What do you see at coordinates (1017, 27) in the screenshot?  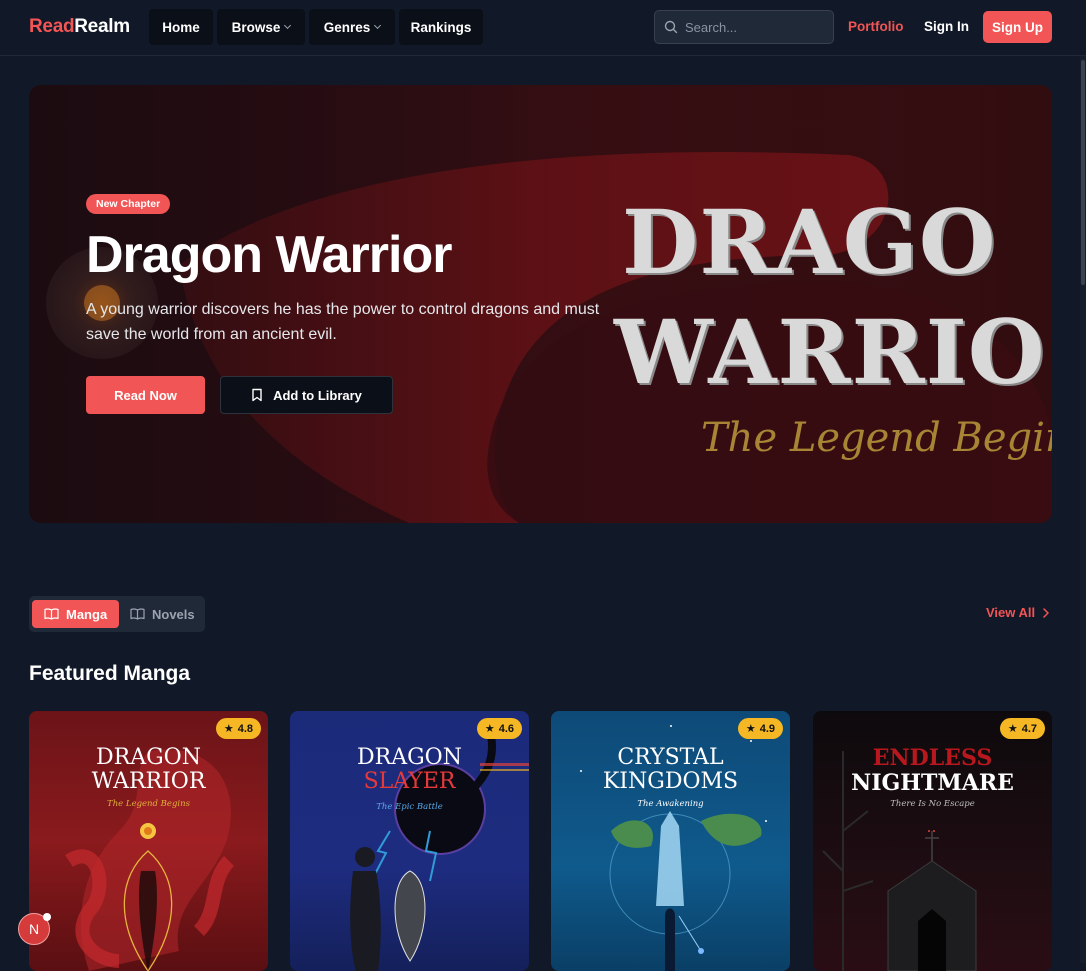 I see `sign-up-button: Sign Up` at bounding box center [1017, 27].